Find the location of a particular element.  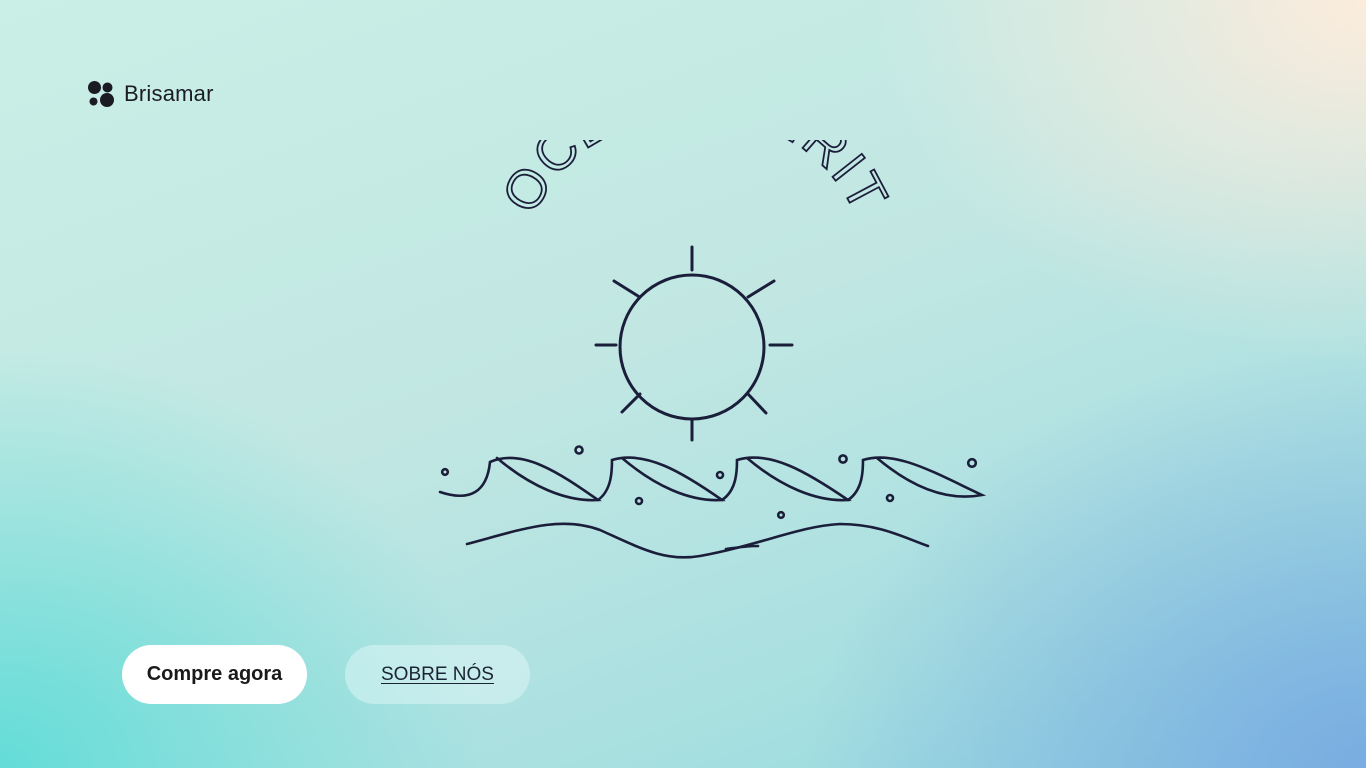

brand: Brisamar is located at coordinates (150, 94).